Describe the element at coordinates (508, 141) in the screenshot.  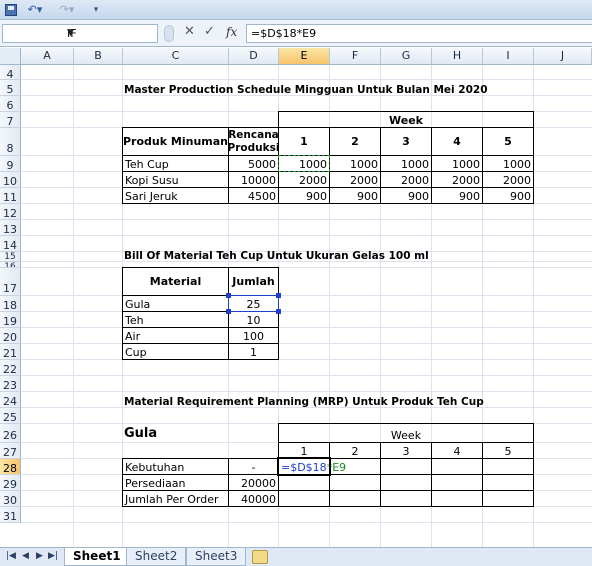
I see `mps-week-5: 5` at that location.